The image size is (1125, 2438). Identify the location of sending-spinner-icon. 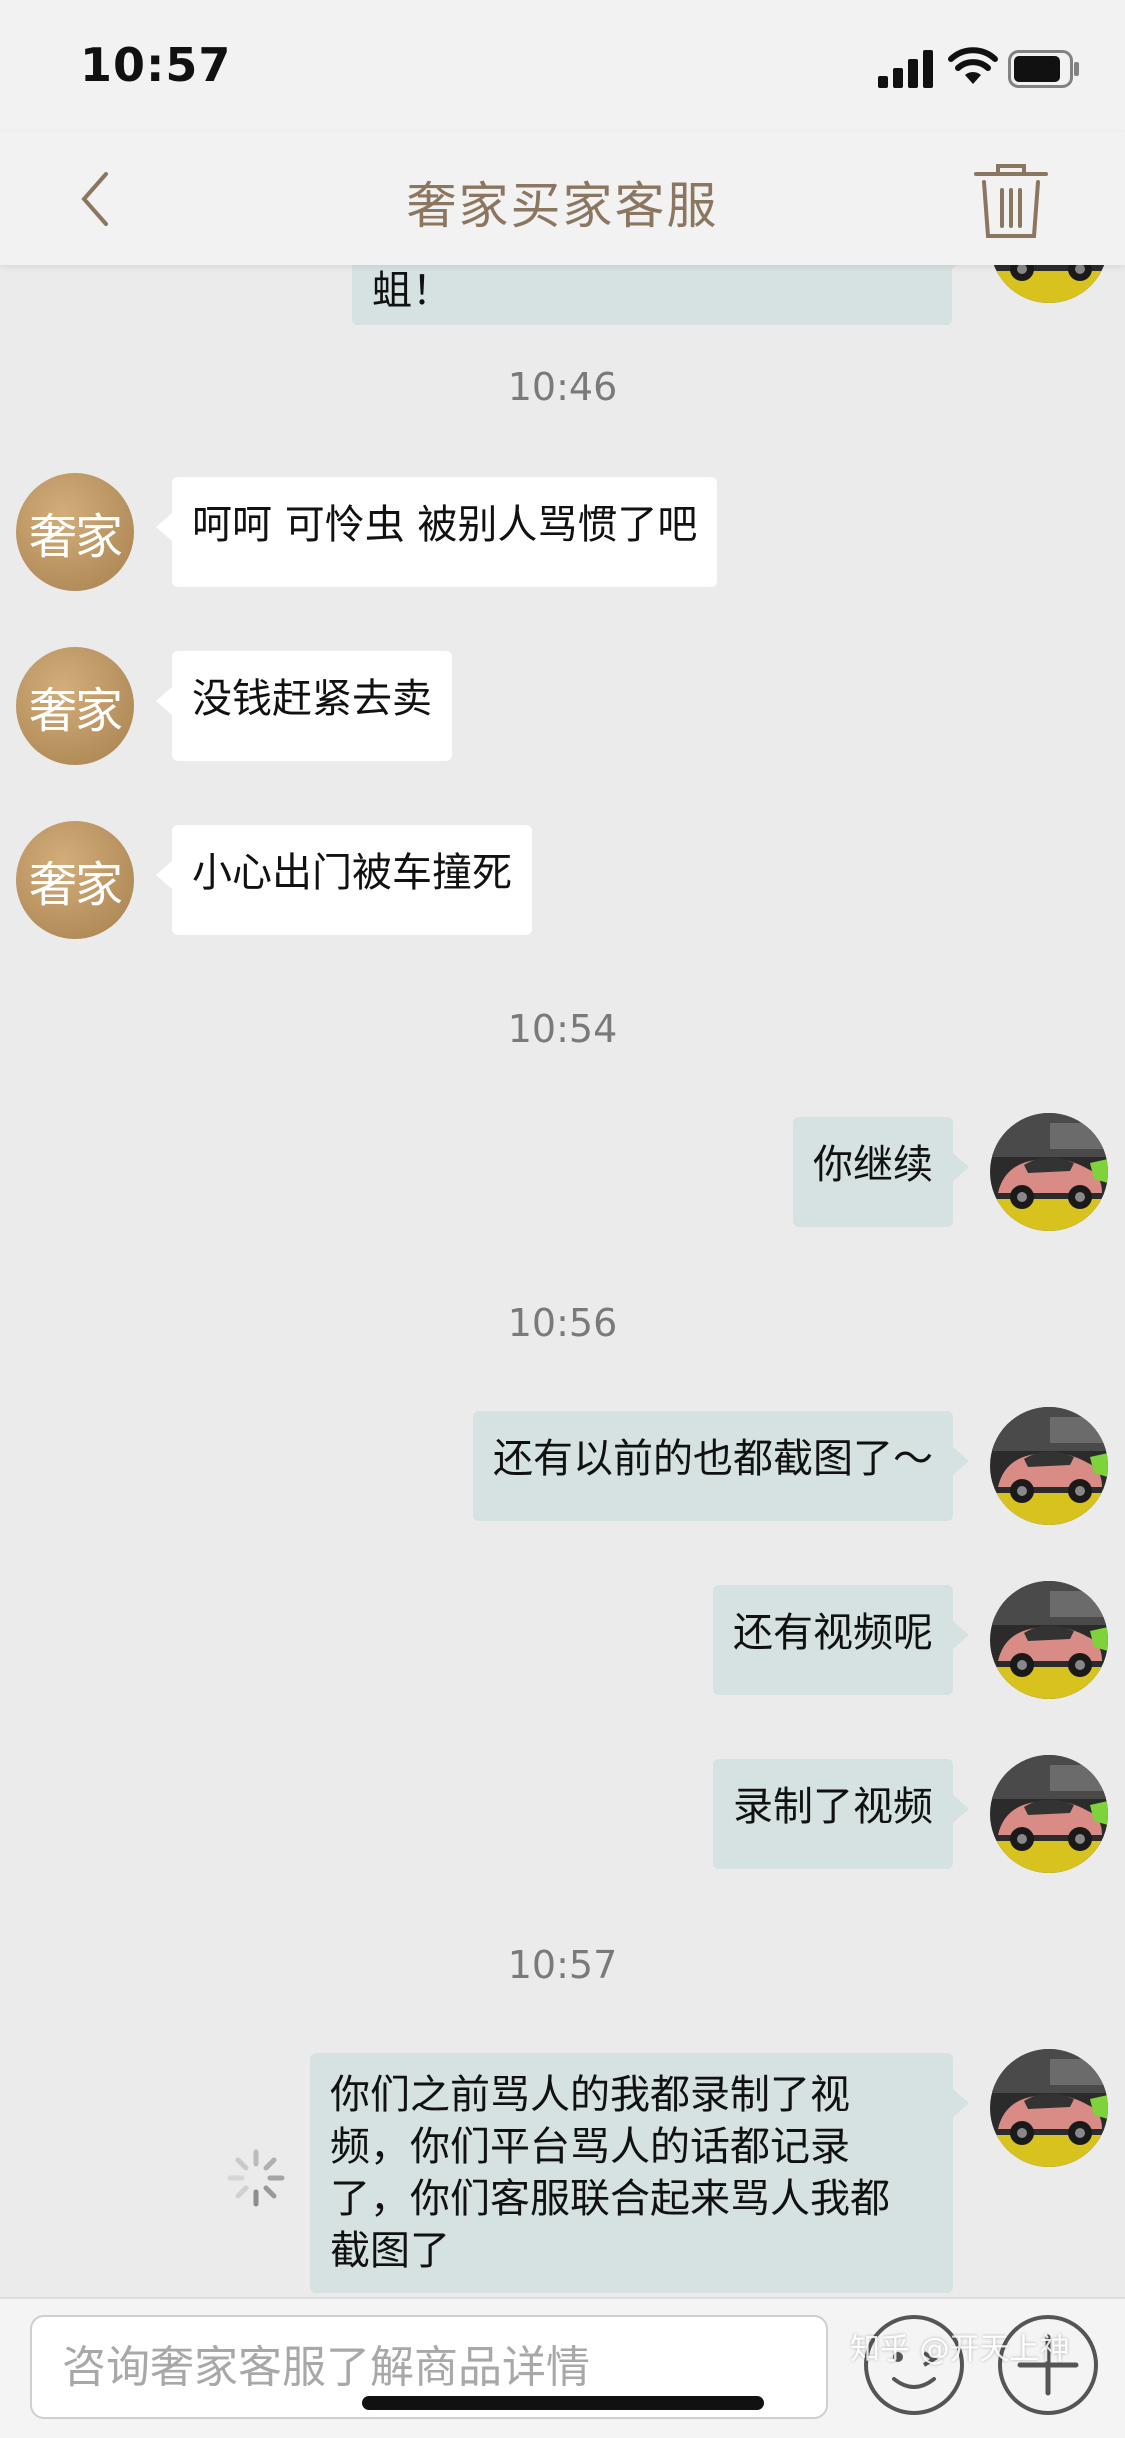
(256, 2178).